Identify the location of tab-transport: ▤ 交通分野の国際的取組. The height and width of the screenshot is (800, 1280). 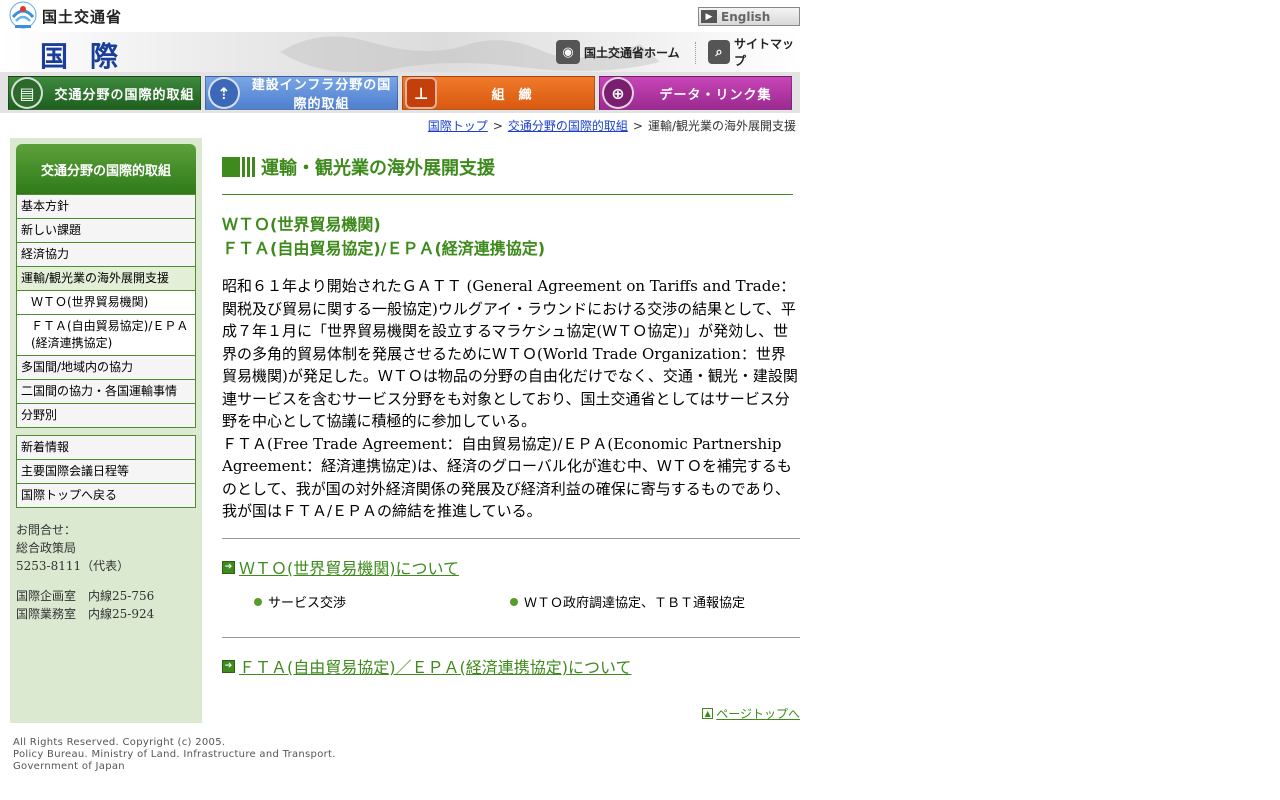
(104, 93).